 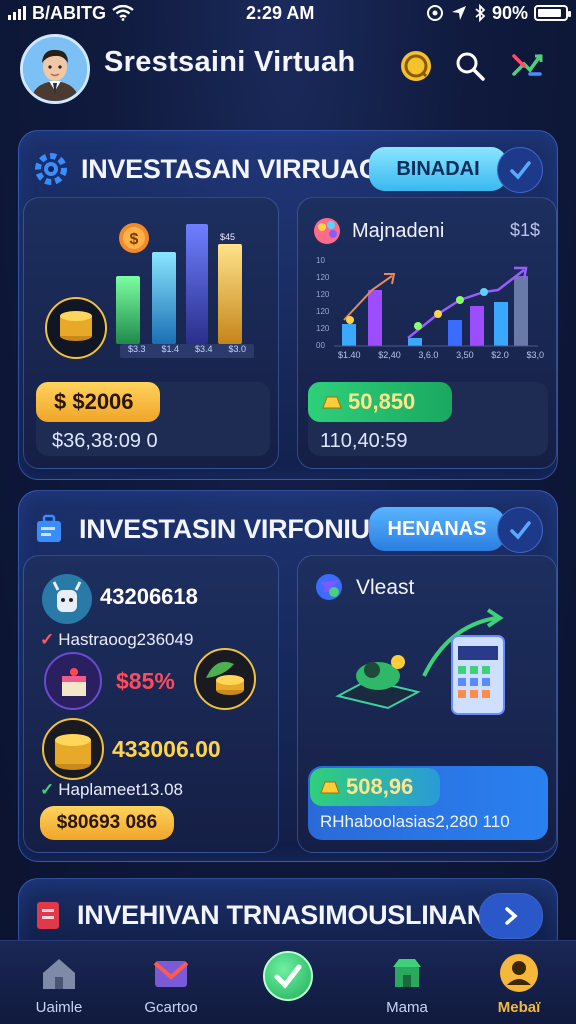 What do you see at coordinates (48, 915) in the screenshot?
I see `document-icon` at bounding box center [48, 915].